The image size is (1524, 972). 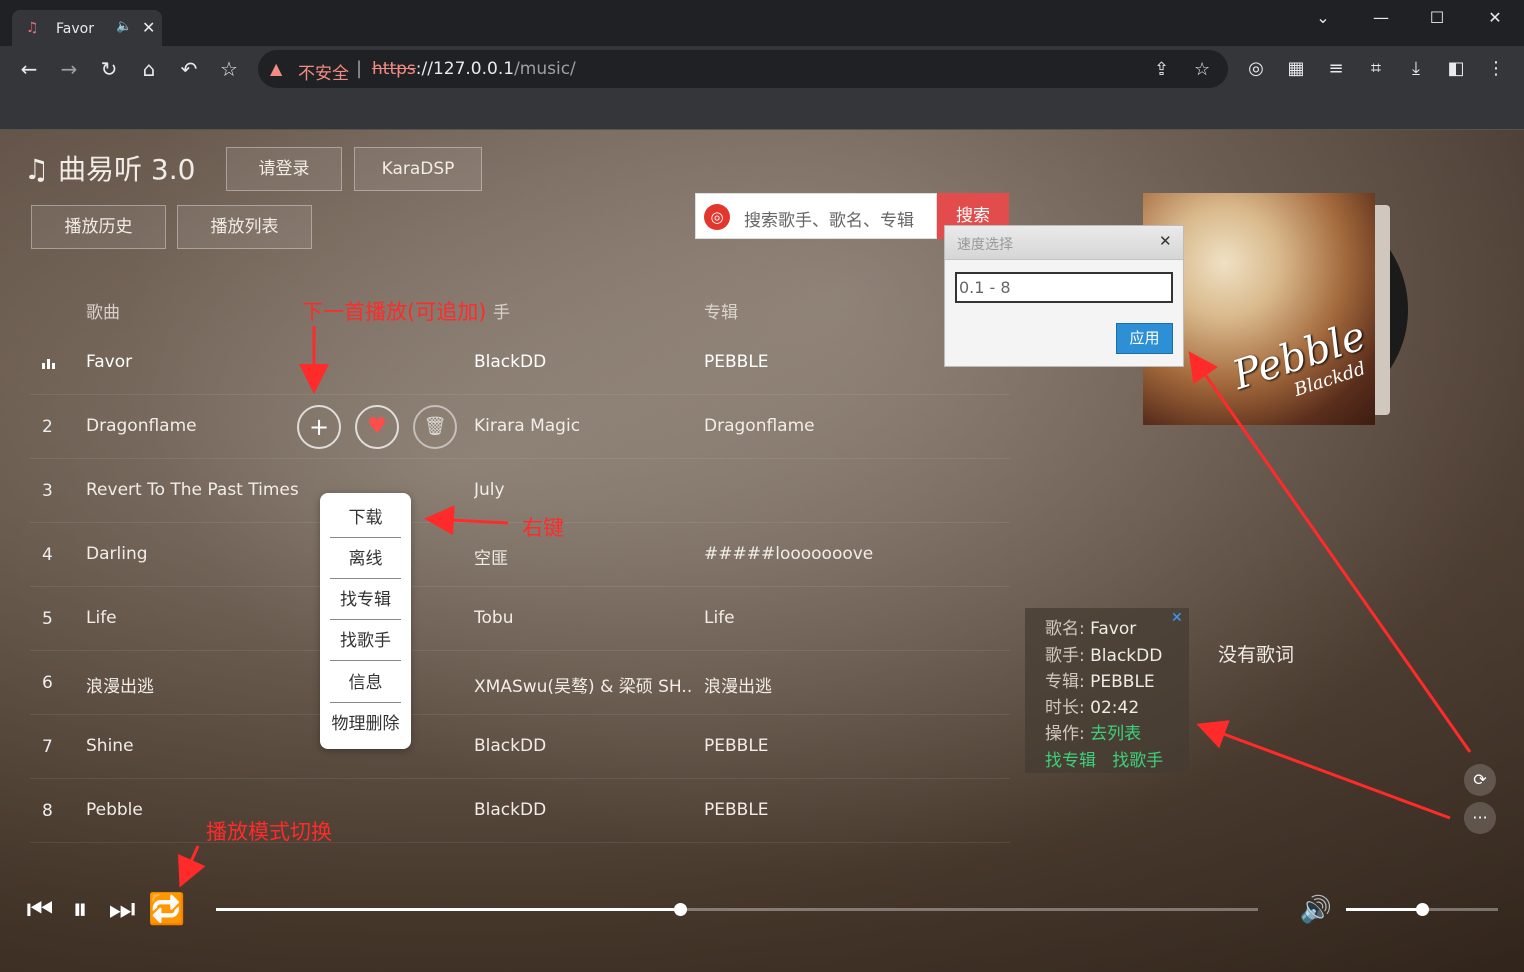 What do you see at coordinates (1456, 68) in the screenshot?
I see `sidepanel-icon: ◧` at bounding box center [1456, 68].